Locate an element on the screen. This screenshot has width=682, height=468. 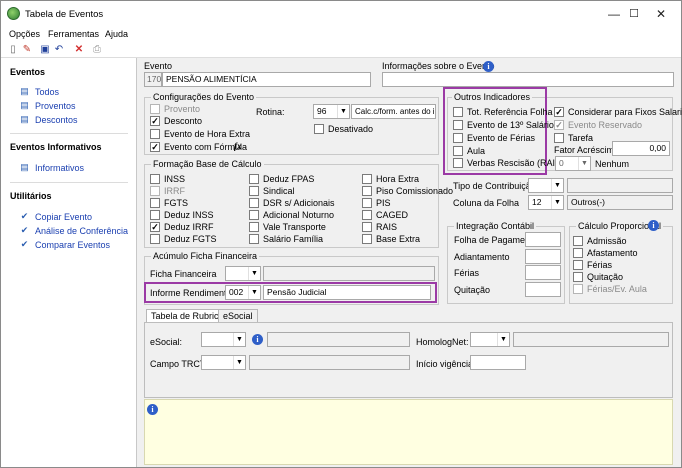
quitacao-field is located at coordinates (543, 289).